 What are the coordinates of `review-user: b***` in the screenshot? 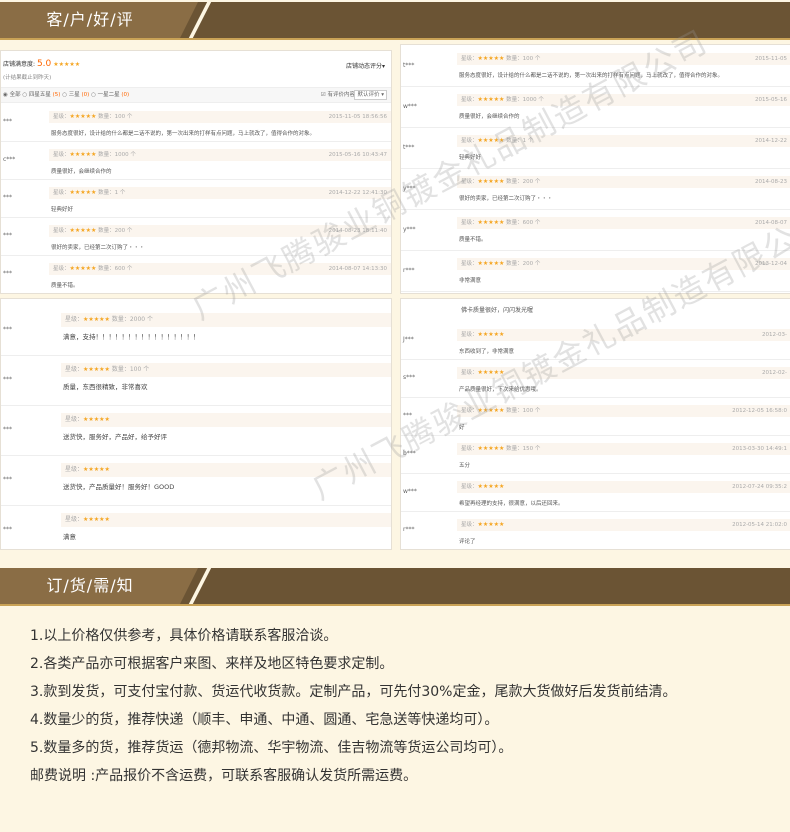 It's located at (409, 453).